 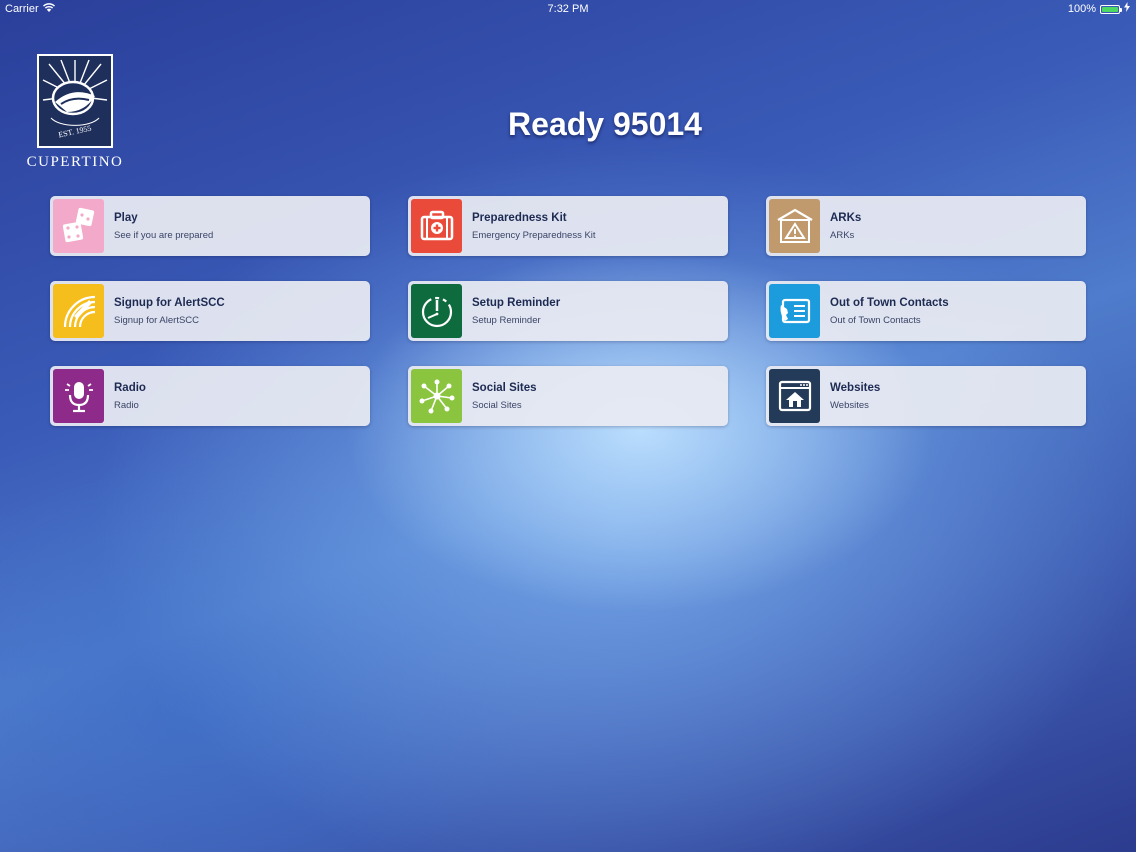 What do you see at coordinates (519, 217) in the screenshot?
I see `tile-title: Preparedness Kit` at bounding box center [519, 217].